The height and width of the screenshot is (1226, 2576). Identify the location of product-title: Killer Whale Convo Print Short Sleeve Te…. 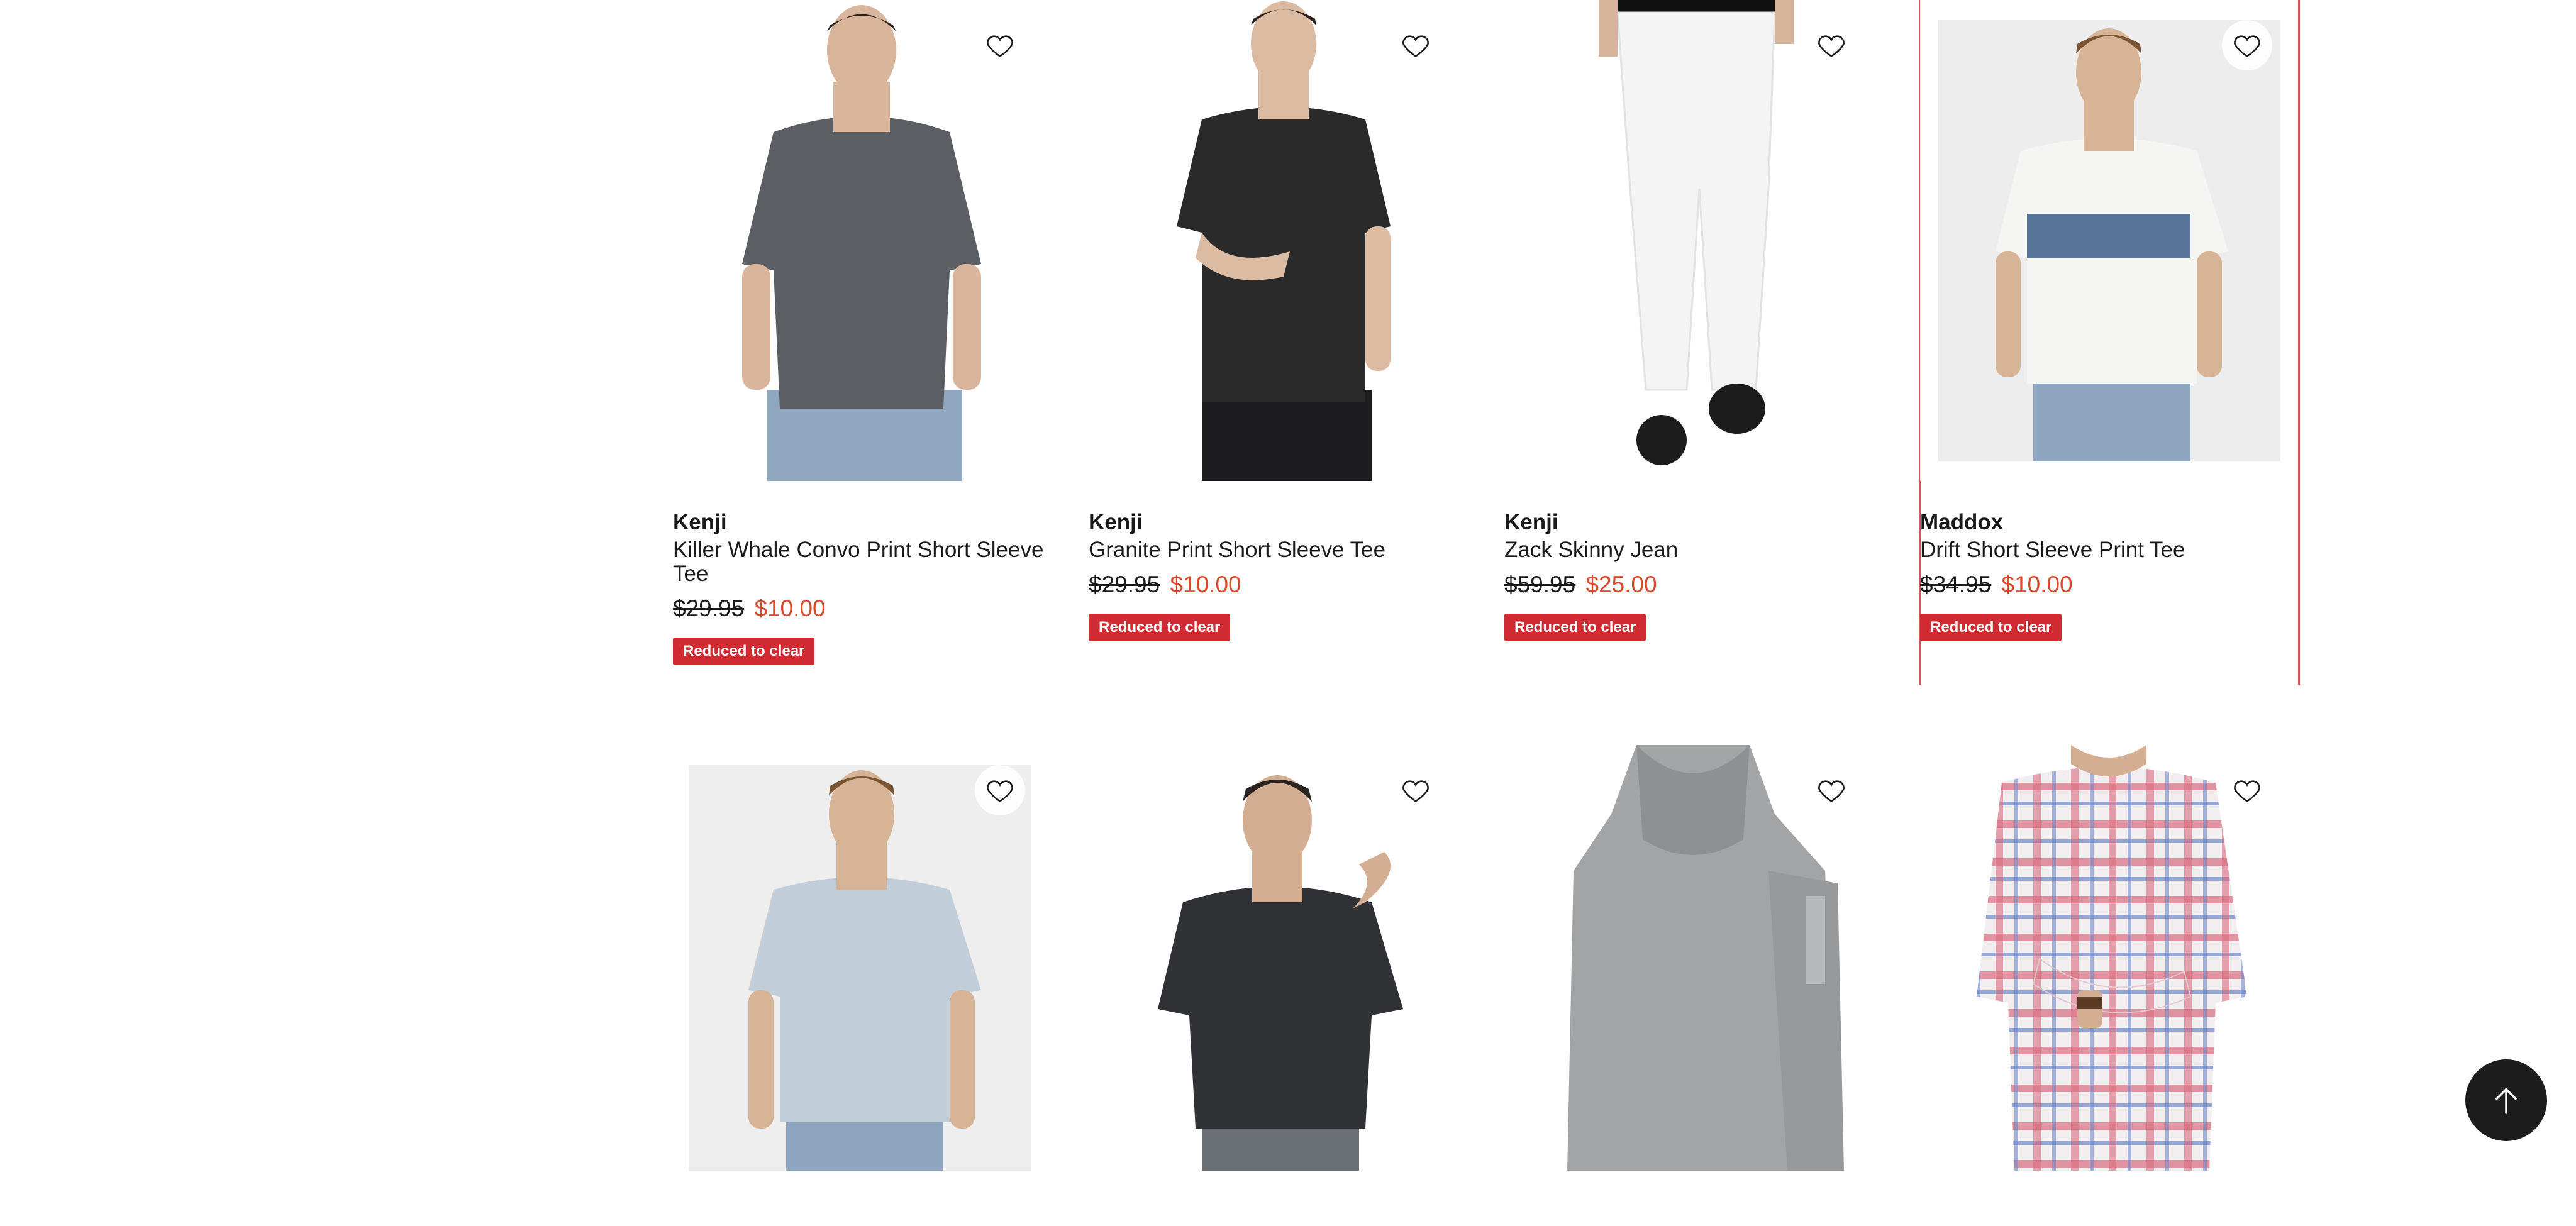
(861, 562).